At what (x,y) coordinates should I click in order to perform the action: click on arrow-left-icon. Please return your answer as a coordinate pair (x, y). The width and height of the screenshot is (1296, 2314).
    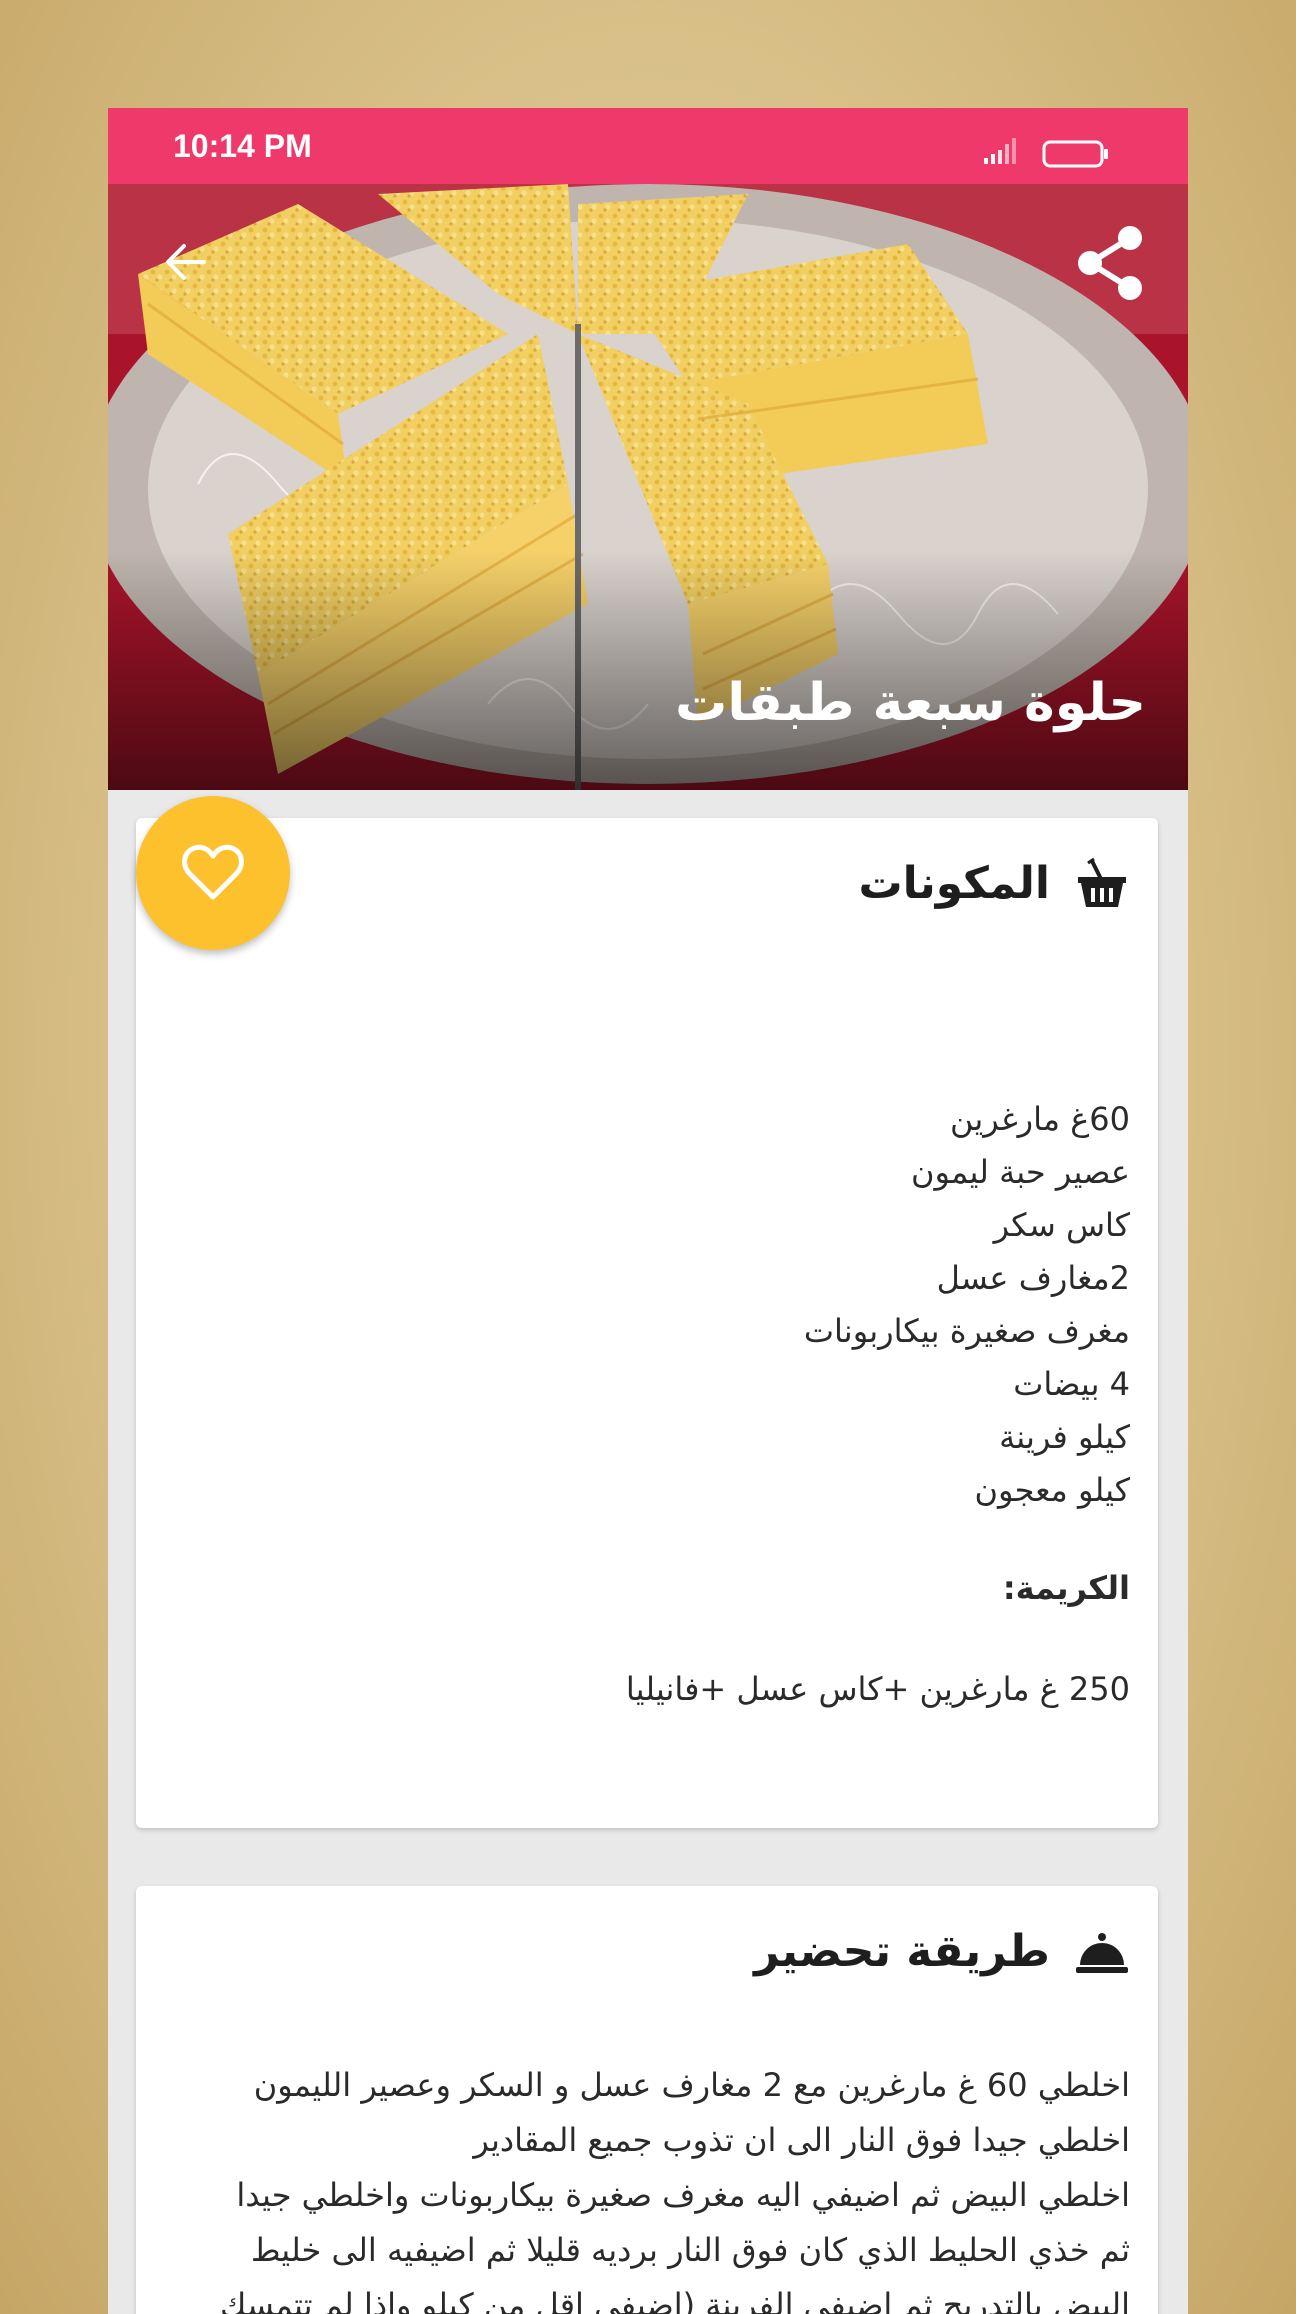
    Looking at the image, I should click on (186, 262).